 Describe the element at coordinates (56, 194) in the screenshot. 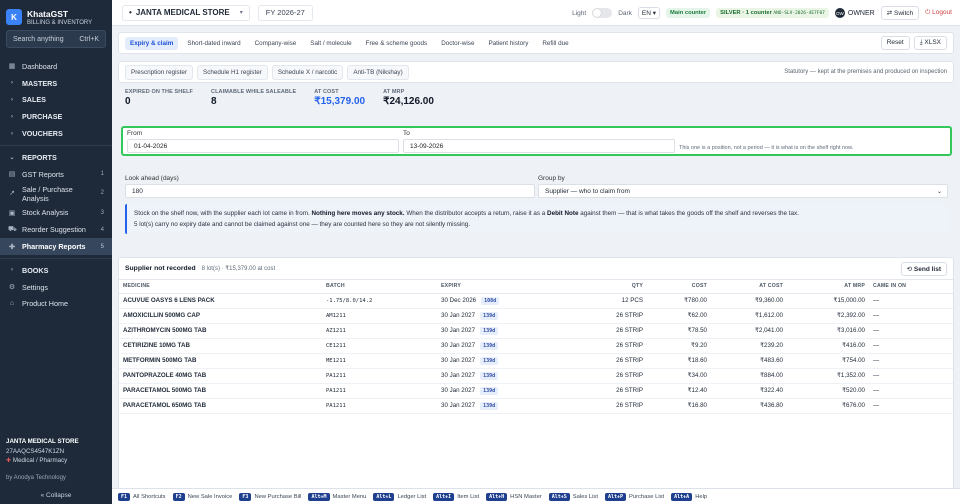

I see `sidebar-item-sale-purchase-analysis: ↗ Sale / Purchase Analysis 2` at that location.